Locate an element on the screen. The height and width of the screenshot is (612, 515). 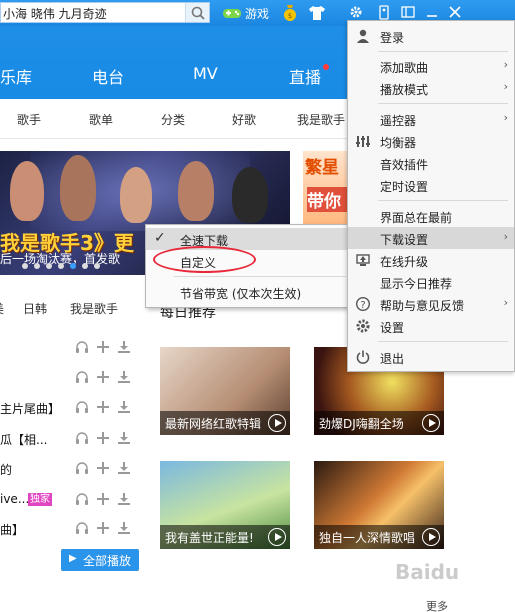
tab-mv: MV is located at coordinates (205, 73).